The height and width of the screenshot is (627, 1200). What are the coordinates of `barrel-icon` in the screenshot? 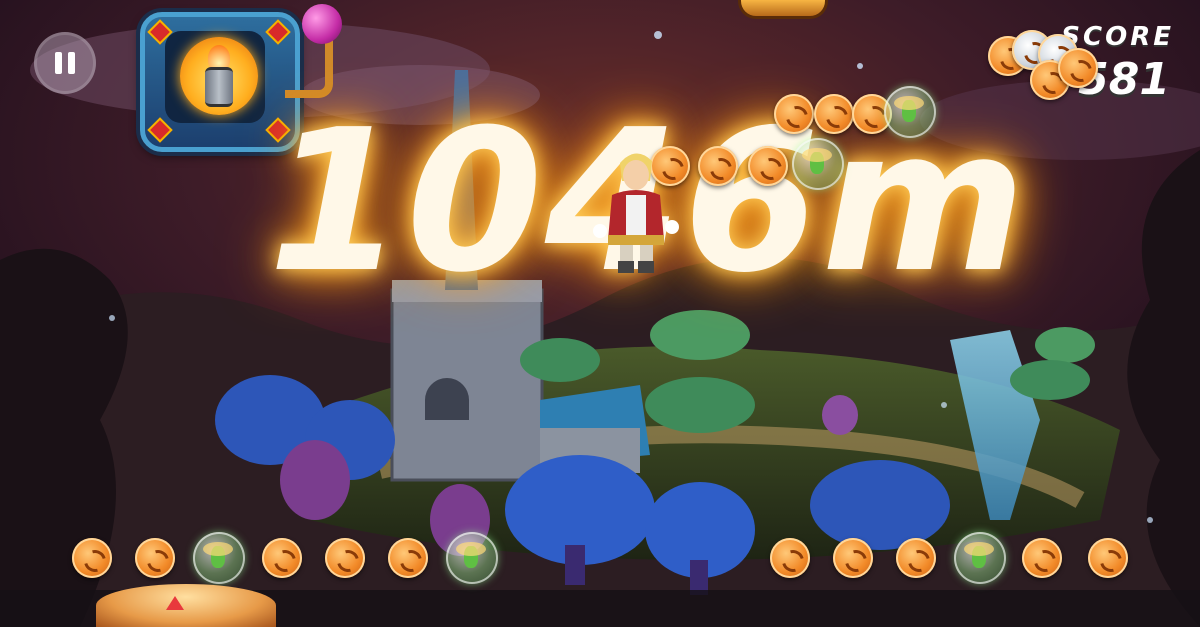 It's located at (219, 87).